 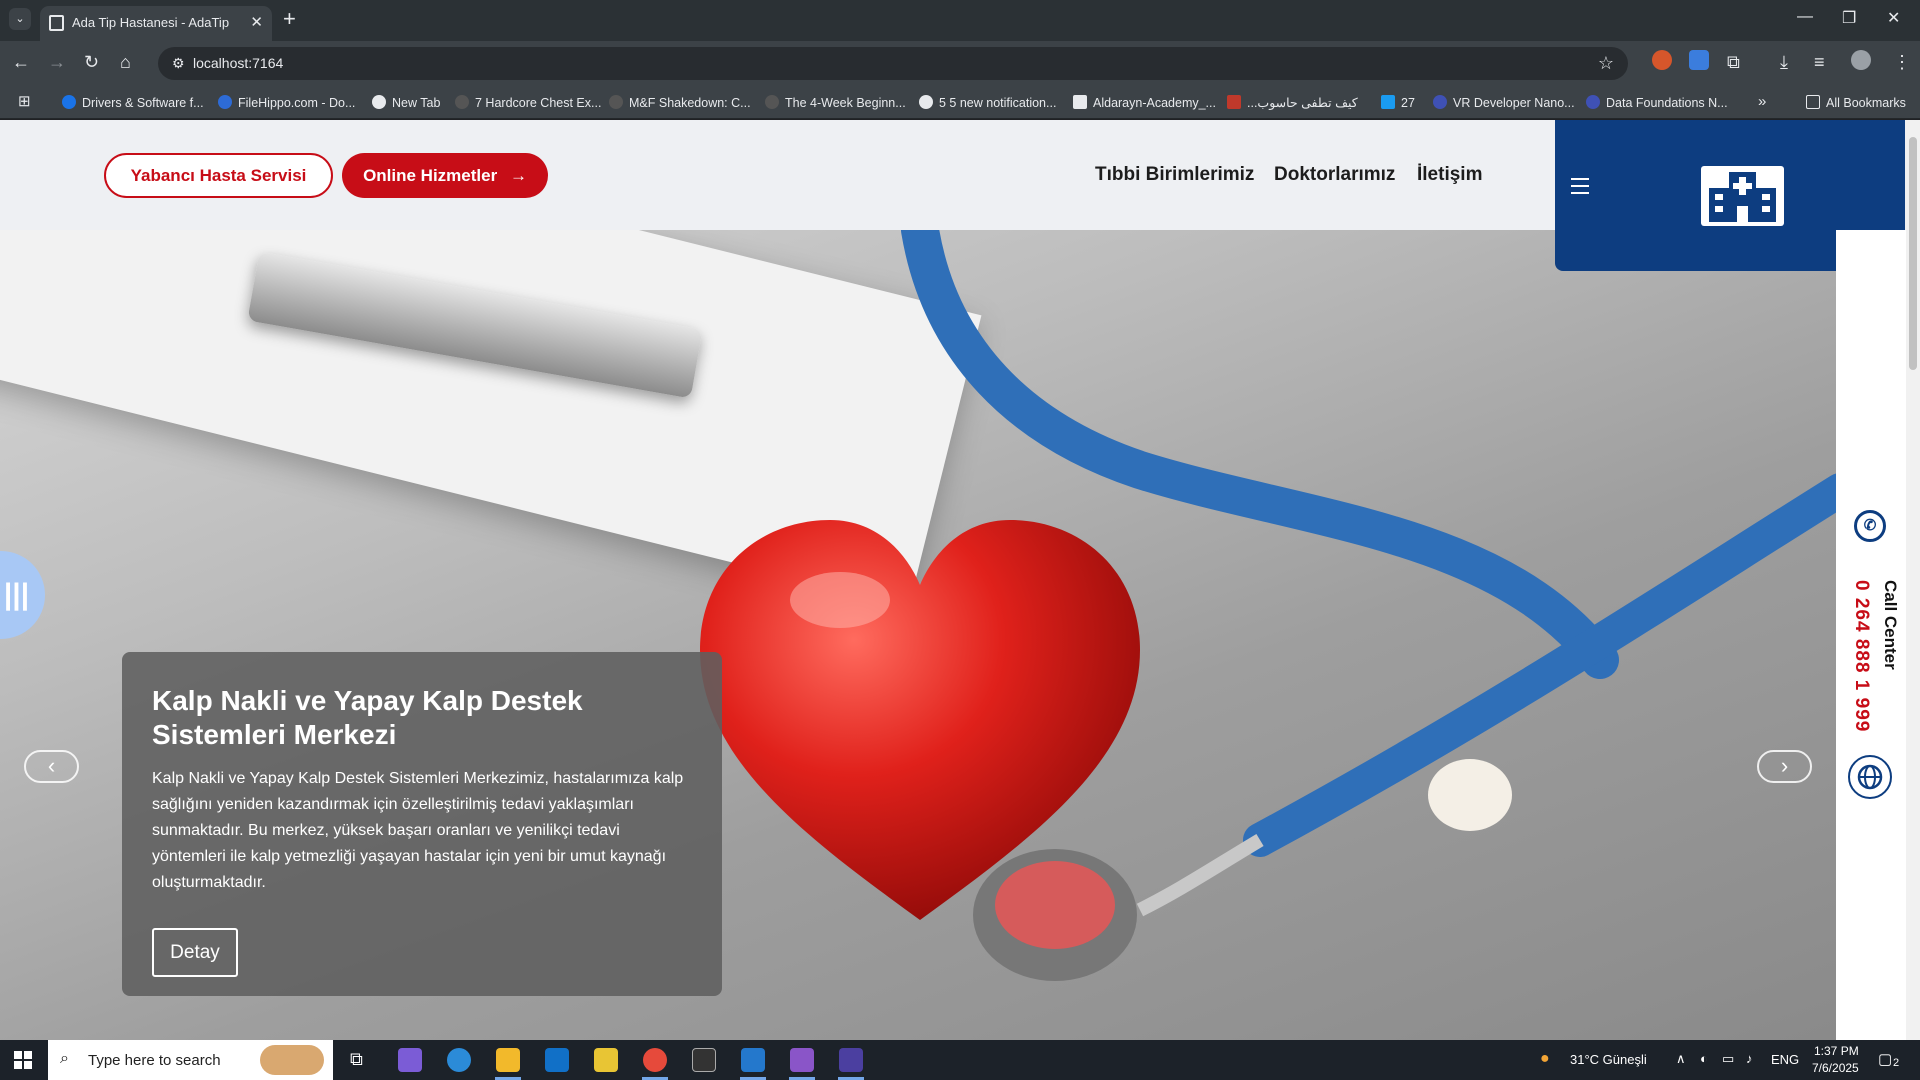 I want to click on nav-medical-units: Tıbbi Birimlerimiz, so click(x=1174, y=175).